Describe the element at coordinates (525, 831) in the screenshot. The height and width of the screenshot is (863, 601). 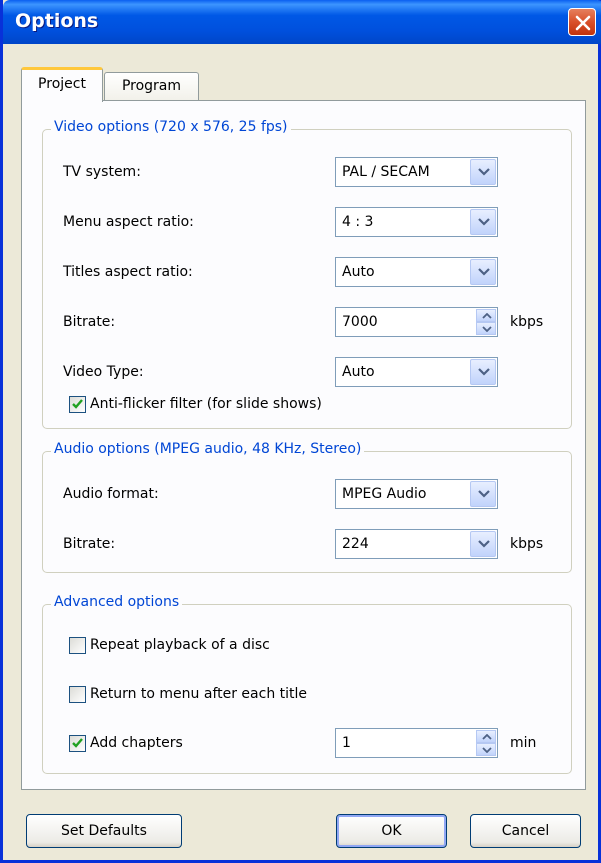
I see `cancel-button: Cancel` at that location.